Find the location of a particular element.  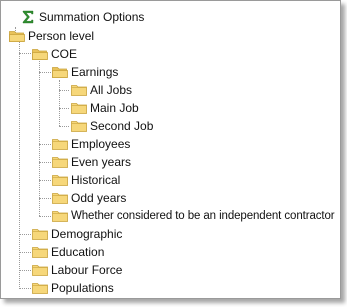

tree-item-second-job: Second Job is located at coordinates (126, 126).